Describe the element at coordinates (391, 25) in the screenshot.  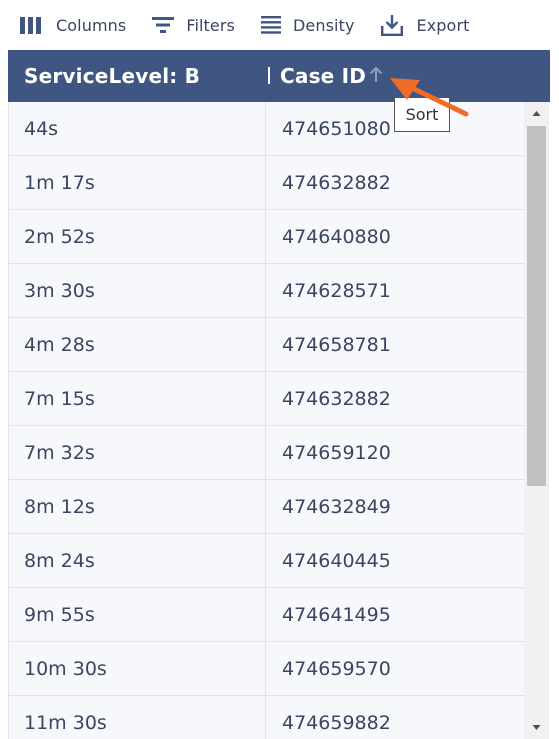
I see `download-icon` at that location.